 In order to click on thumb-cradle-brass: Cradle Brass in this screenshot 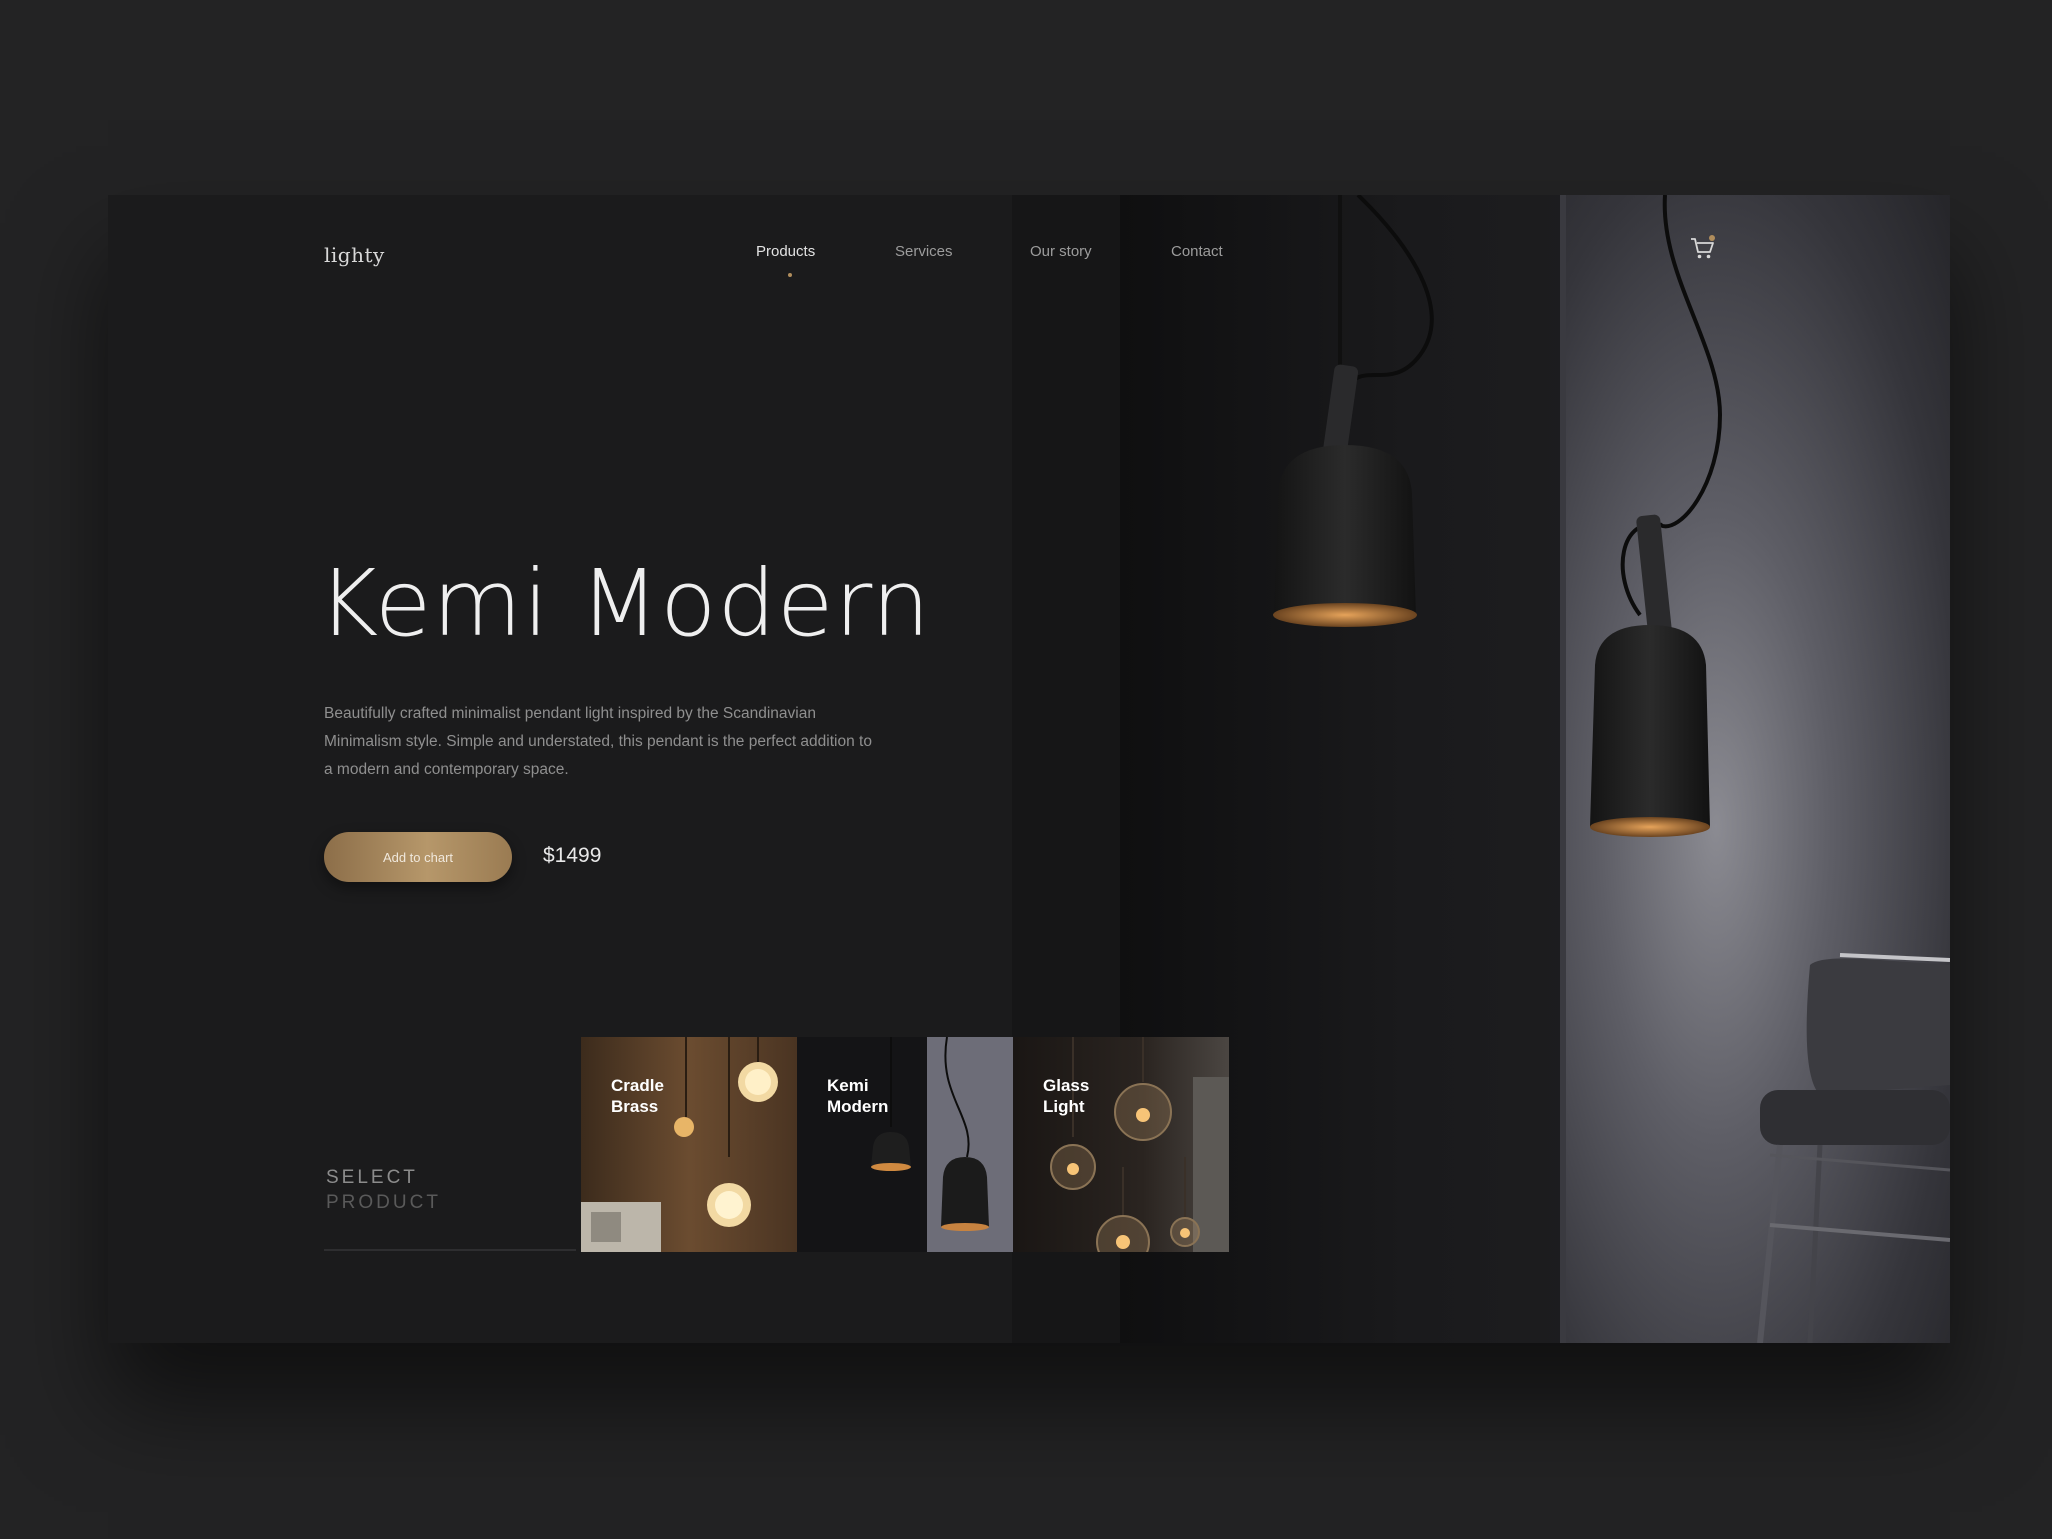, I will do `click(689, 1144)`.